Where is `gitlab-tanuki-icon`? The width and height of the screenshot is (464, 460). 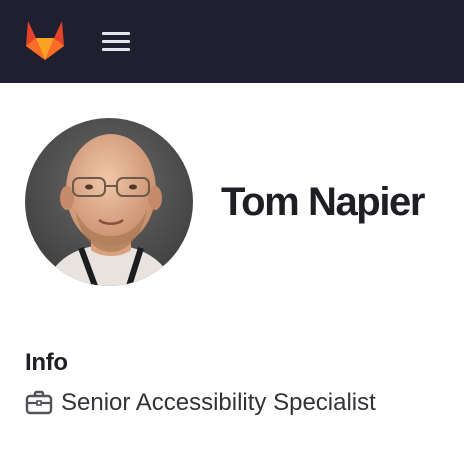 gitlab-tanuki-icon is located at coordinates (45, 40).